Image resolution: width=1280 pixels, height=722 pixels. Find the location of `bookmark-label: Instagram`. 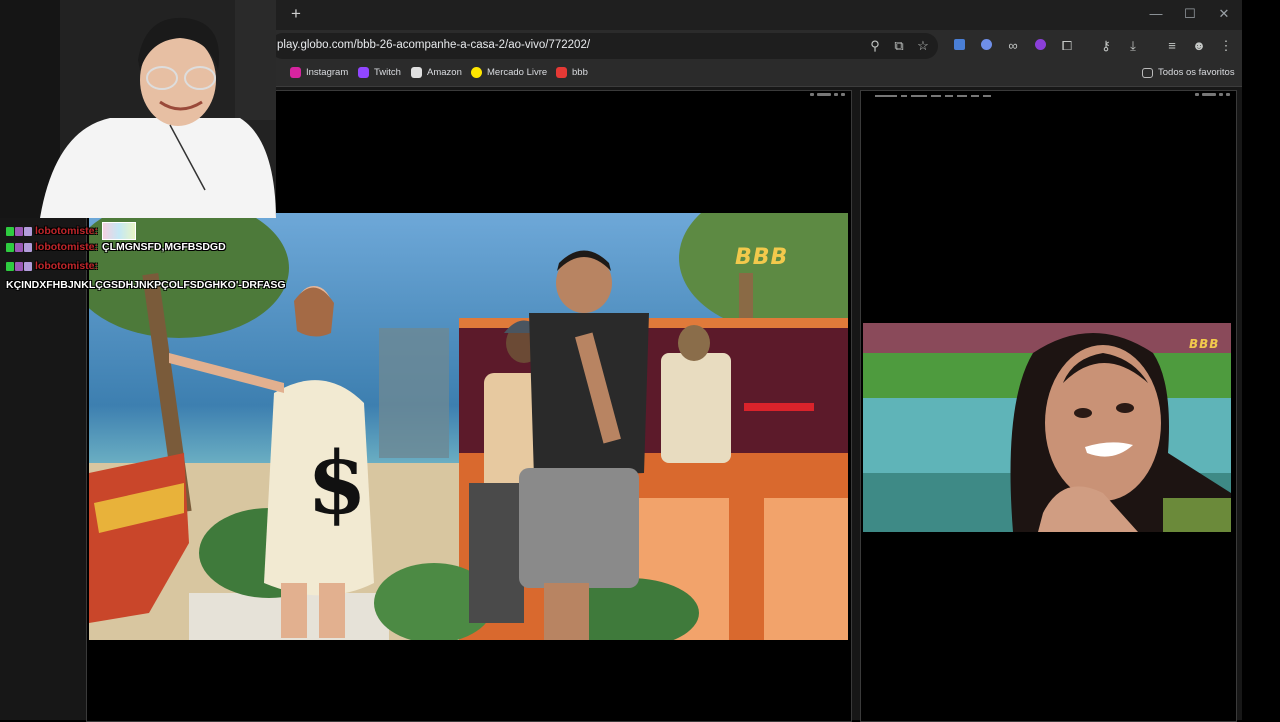

bookmark-label: Instagram is located at coordinates (327, 72).